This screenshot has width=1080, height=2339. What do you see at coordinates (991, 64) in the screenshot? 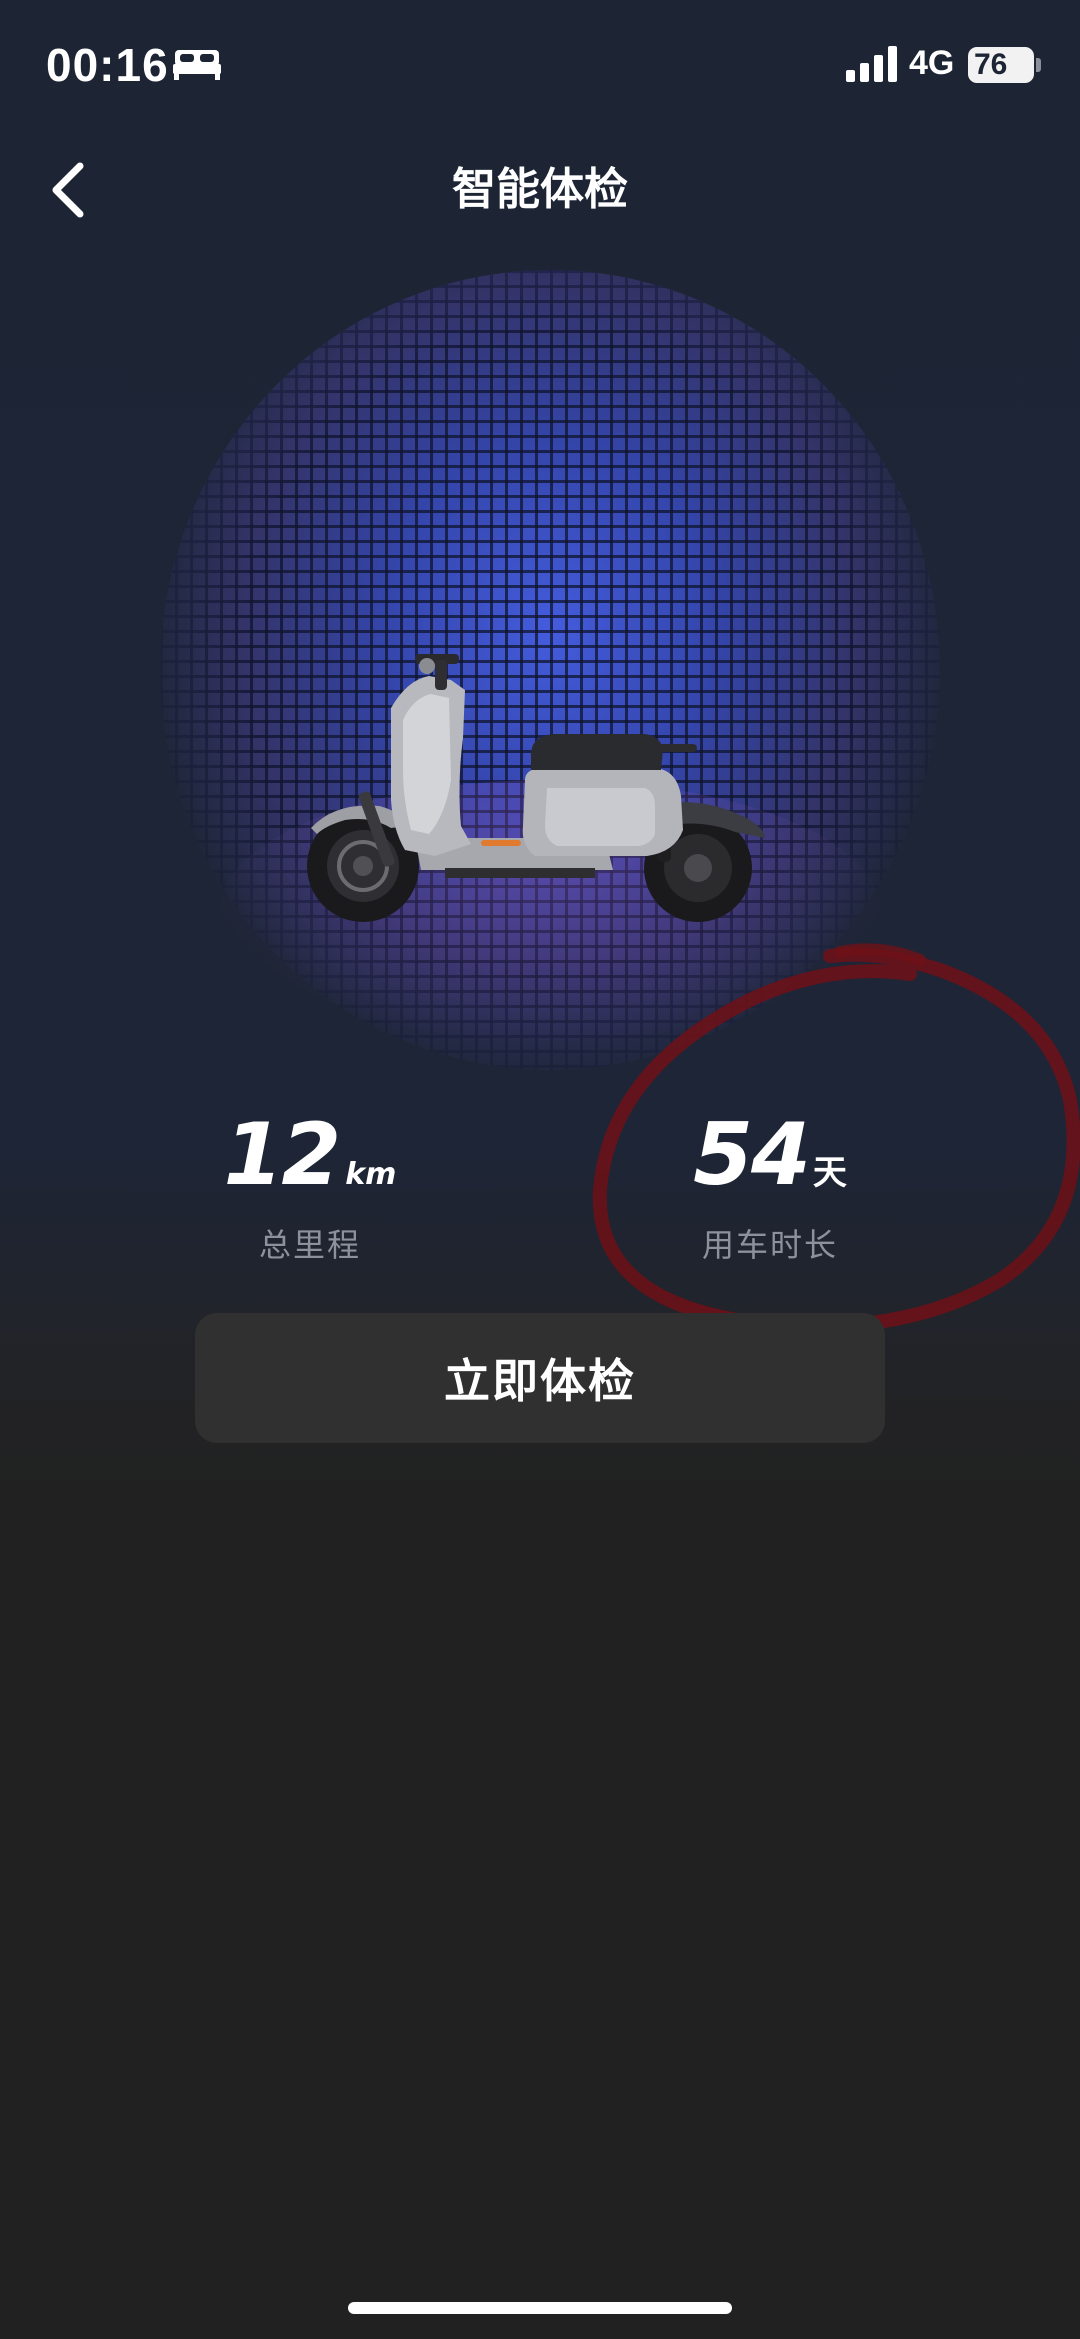
I see `battery-level: 76` at bounding box center [991, 64].